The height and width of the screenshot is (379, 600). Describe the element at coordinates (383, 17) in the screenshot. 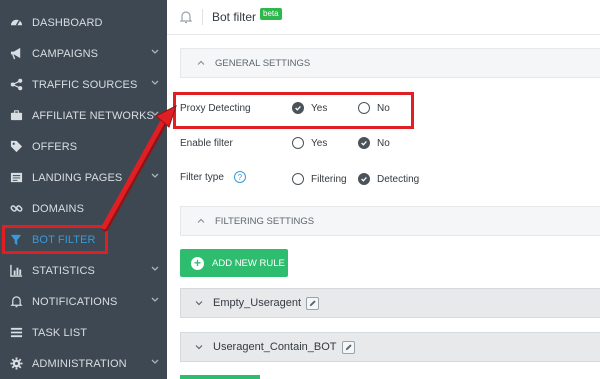

I see `page-header: Bot filter beta` at that location.